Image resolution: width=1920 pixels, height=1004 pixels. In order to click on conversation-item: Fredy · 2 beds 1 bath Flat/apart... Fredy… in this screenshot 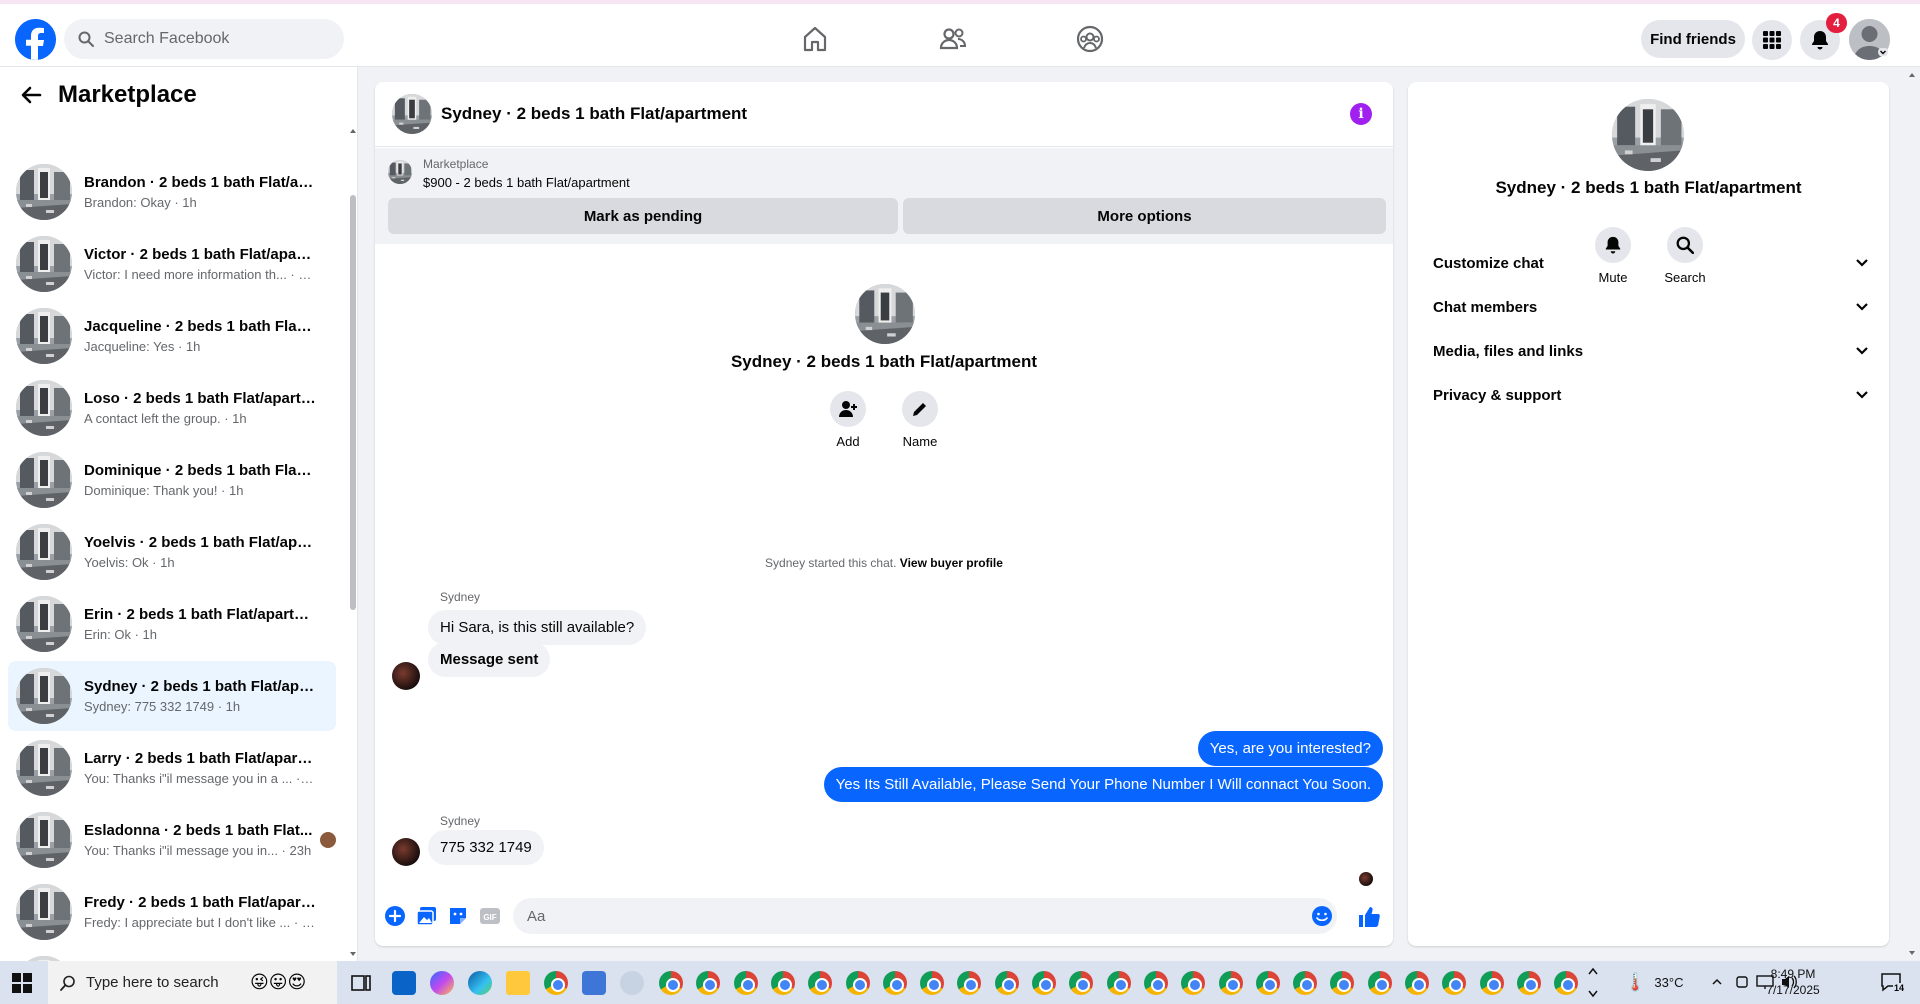, I will do `click(172, 912)`.